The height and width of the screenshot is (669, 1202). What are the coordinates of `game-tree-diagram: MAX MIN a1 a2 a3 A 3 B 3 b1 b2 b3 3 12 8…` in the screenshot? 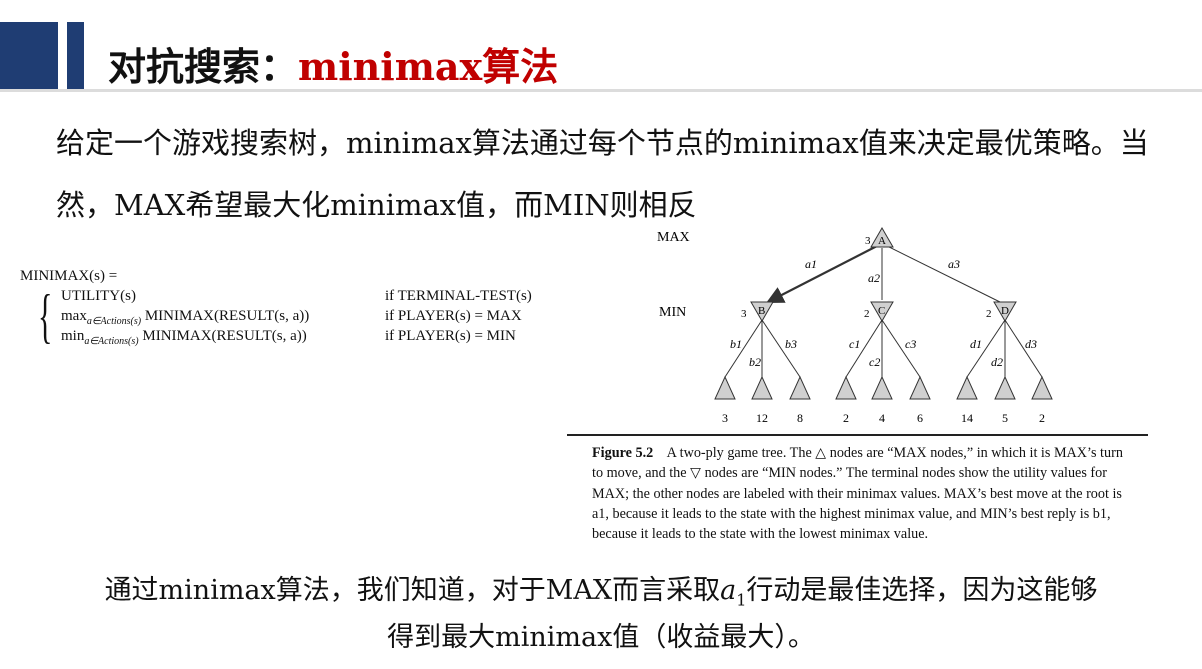 It's located at (855, 326).